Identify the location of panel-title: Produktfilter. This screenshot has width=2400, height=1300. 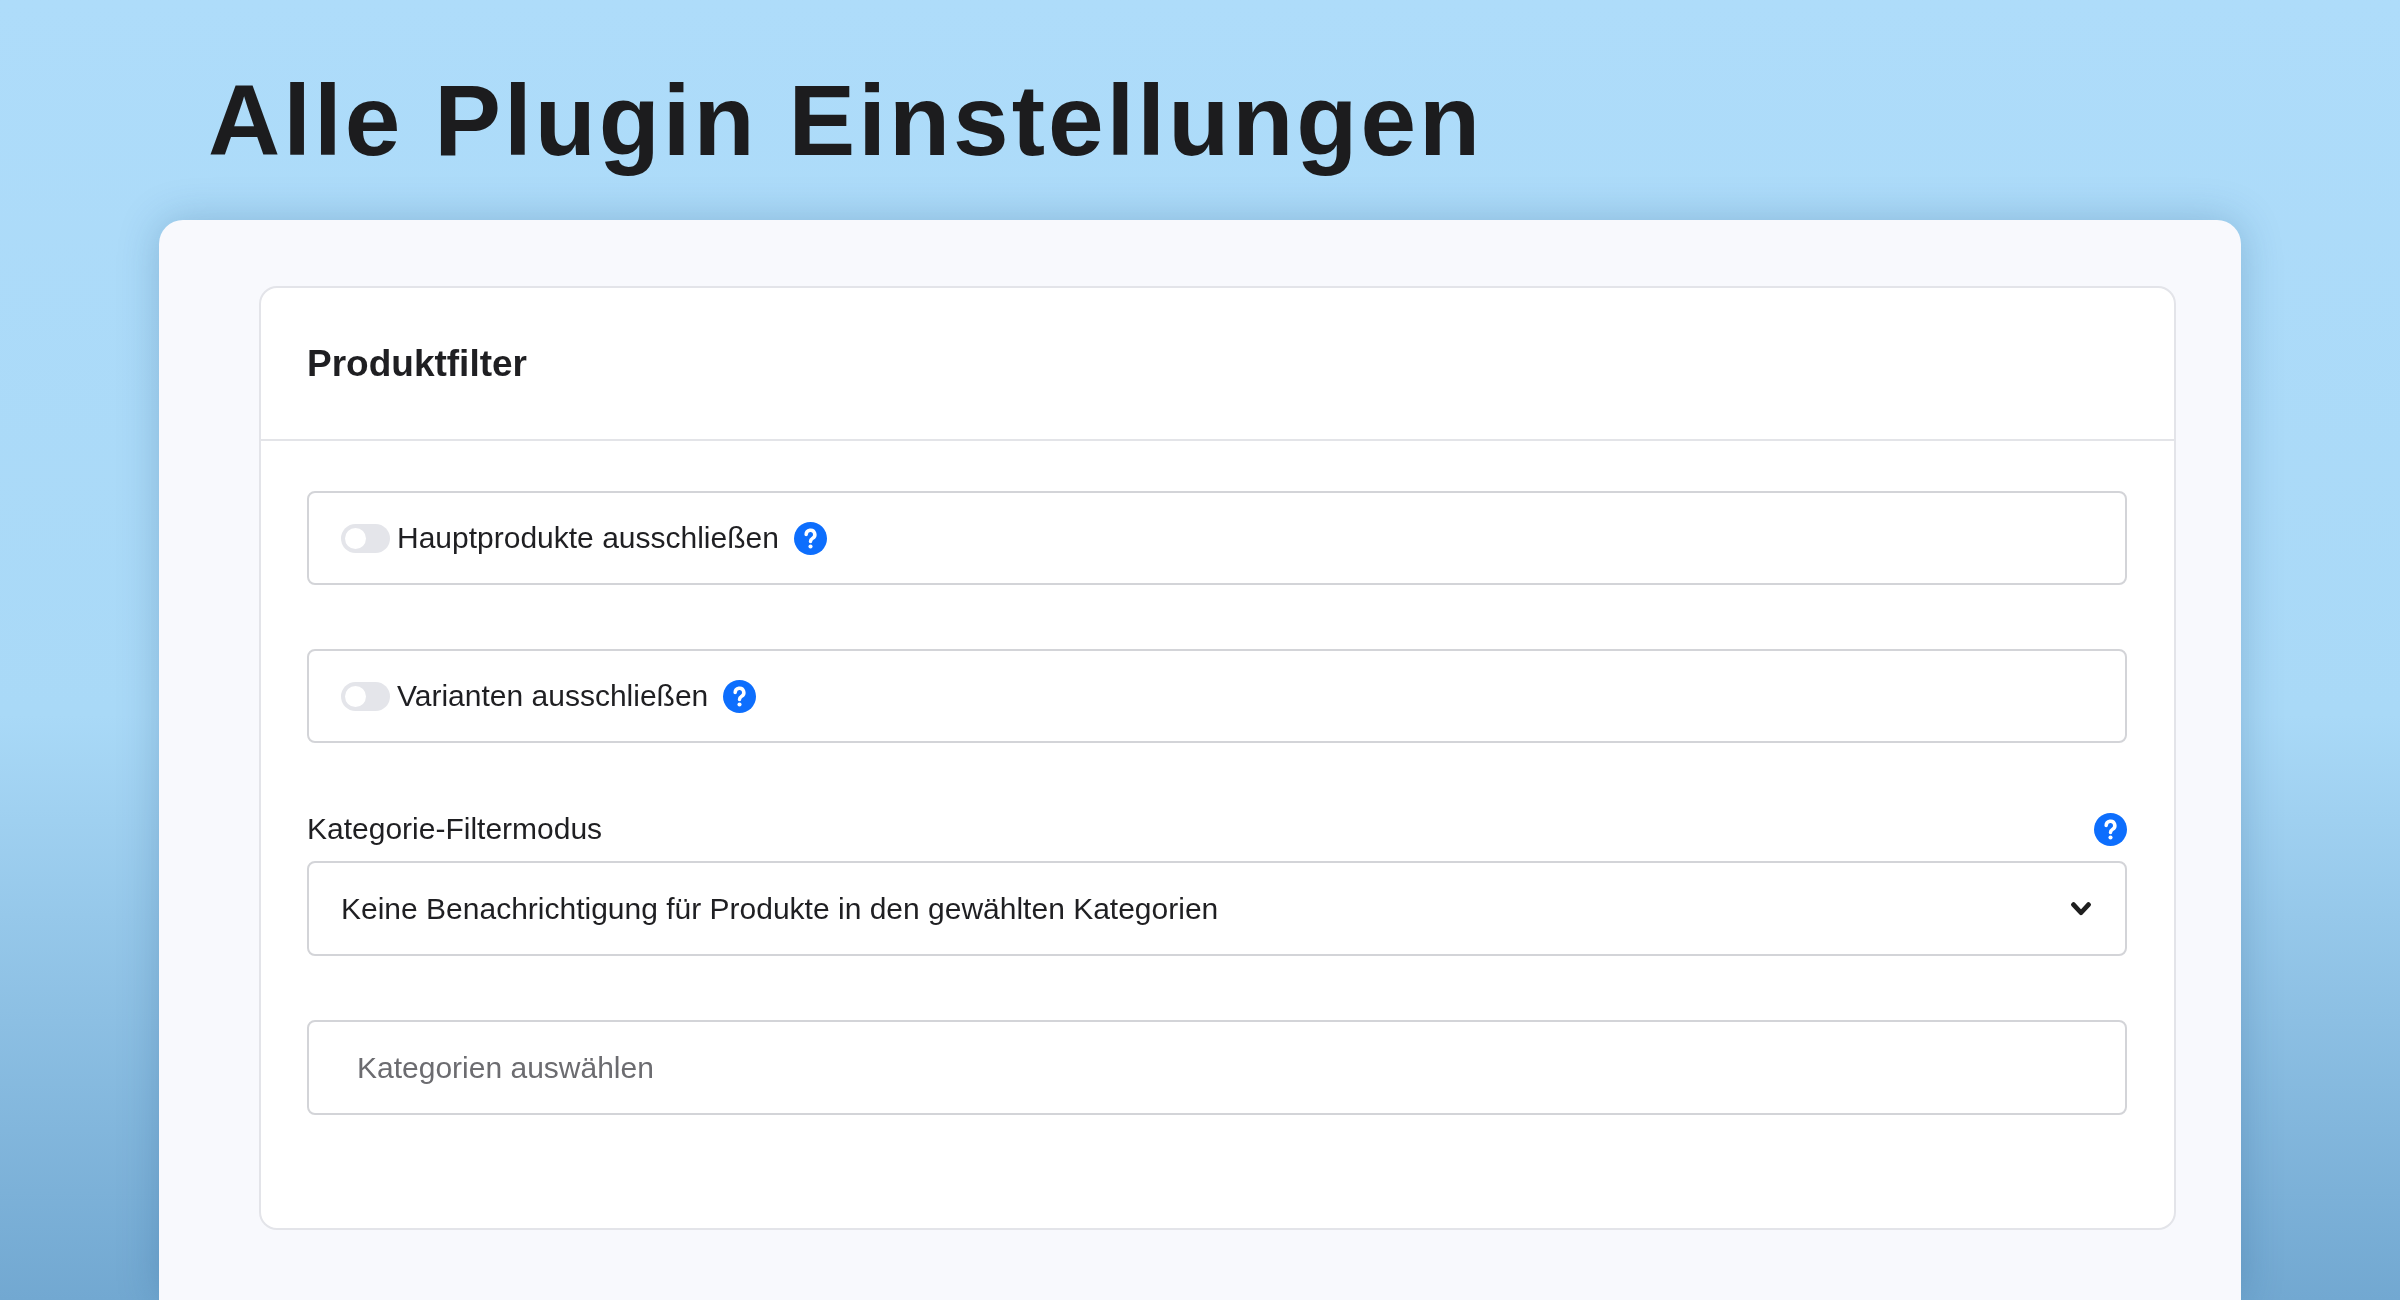
(417, 363).